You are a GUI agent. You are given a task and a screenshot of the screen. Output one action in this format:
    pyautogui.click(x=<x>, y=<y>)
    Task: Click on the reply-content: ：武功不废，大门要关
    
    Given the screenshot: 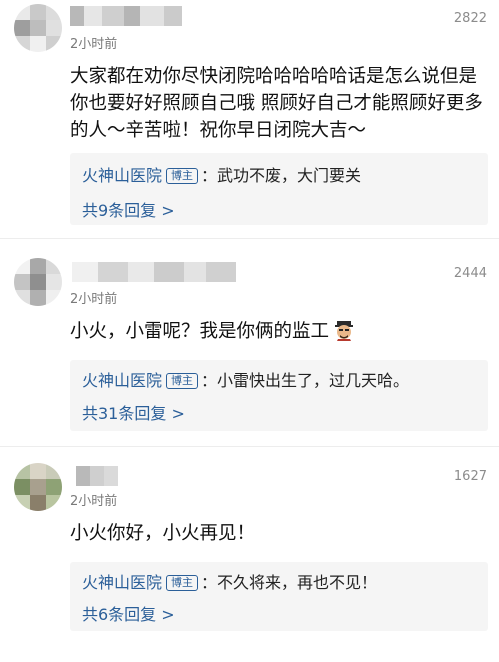 What is the action you would take?
    pyautogui.click(x=281, y=175)
    